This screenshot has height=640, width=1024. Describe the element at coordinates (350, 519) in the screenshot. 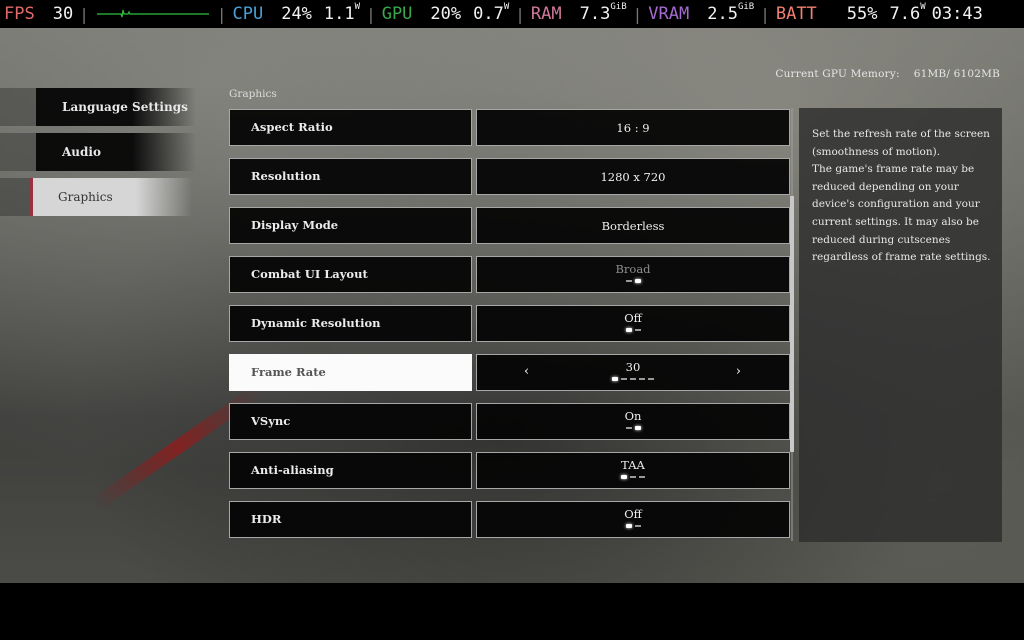

I see `setting-name-cell: HDR` at that location.